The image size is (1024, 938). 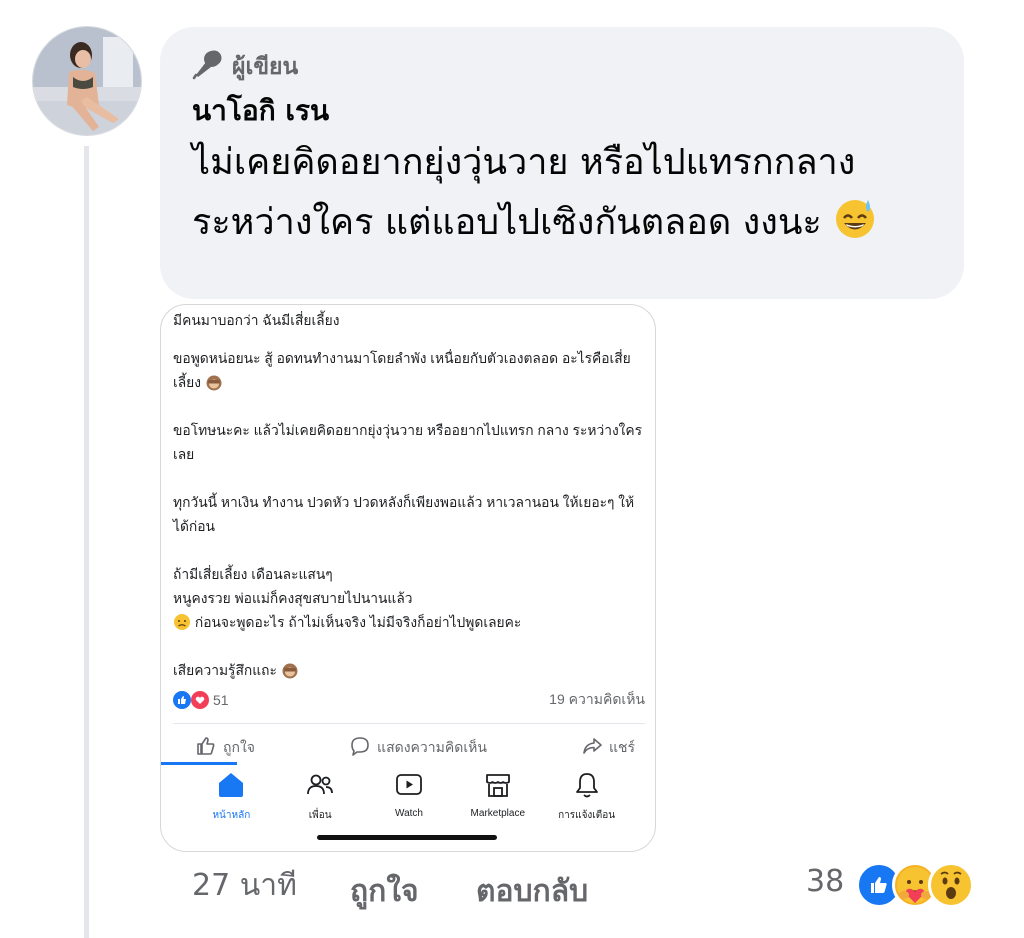 I want to click on post-share-button: แชร์, so click(x=608, y=747).